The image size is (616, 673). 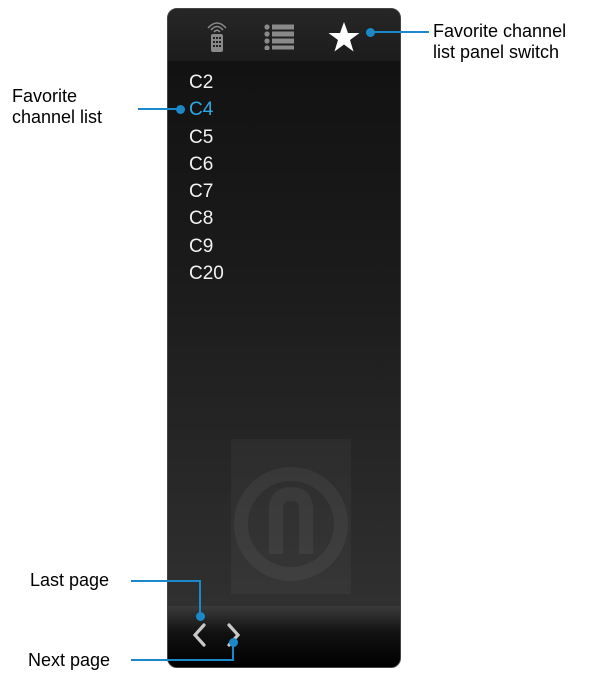 What do you see at coordinates (206, 218) in the screenshot?
I see `channel-item: C8` at bounding box center [206, 218].